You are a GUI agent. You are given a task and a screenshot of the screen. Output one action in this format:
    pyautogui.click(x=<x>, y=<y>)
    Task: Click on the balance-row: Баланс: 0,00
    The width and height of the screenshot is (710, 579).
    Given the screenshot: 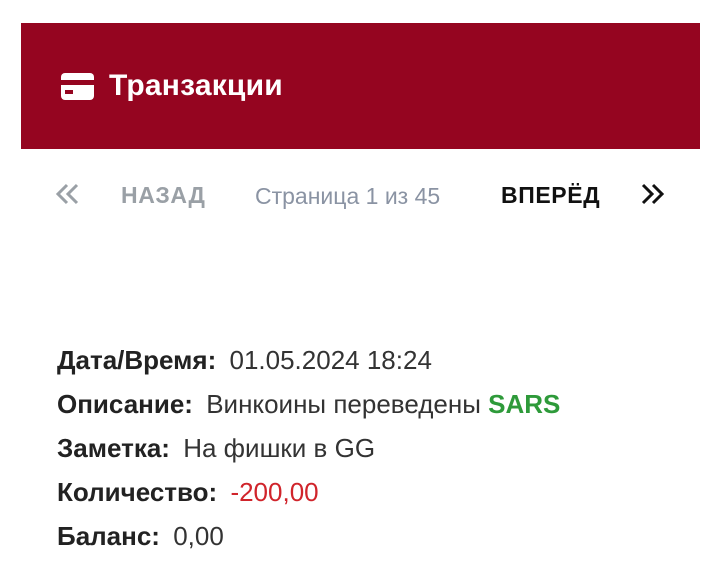 What is the action you would take?
    pyautogui.click(x=377, y=536)
    